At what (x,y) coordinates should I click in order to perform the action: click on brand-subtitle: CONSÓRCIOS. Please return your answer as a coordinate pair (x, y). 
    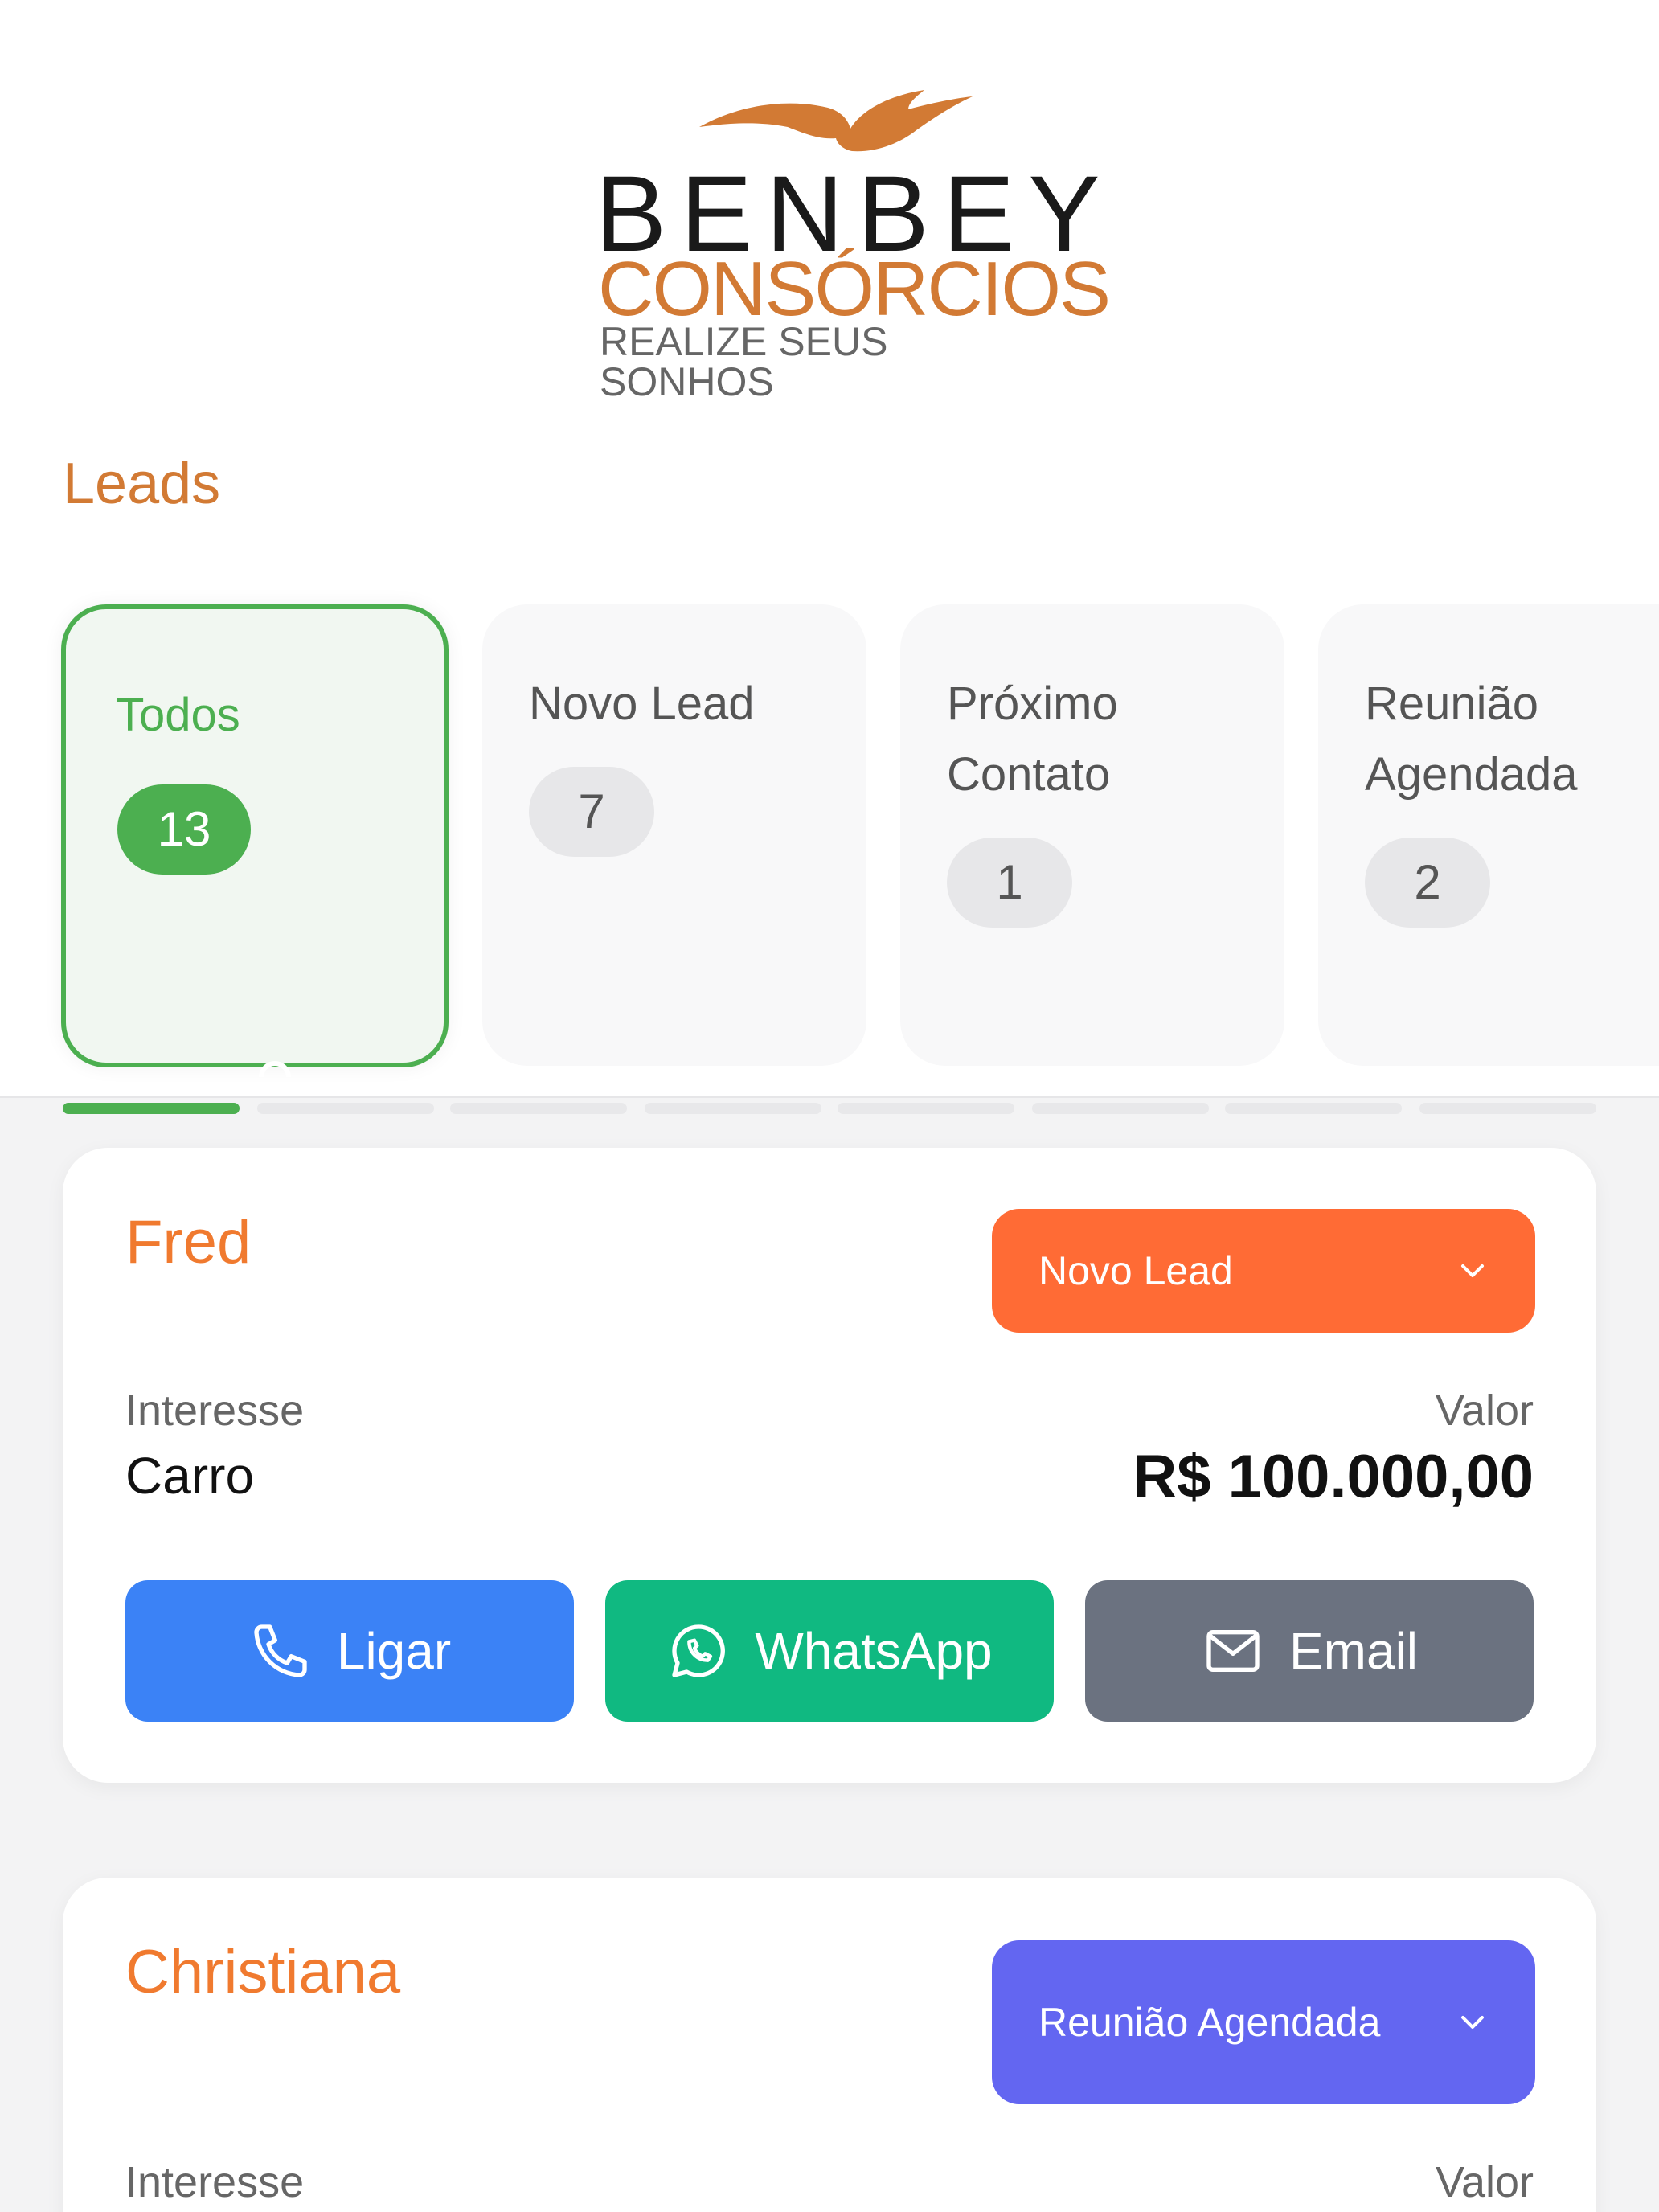
    Looking at the image, I should click on (854, 289).